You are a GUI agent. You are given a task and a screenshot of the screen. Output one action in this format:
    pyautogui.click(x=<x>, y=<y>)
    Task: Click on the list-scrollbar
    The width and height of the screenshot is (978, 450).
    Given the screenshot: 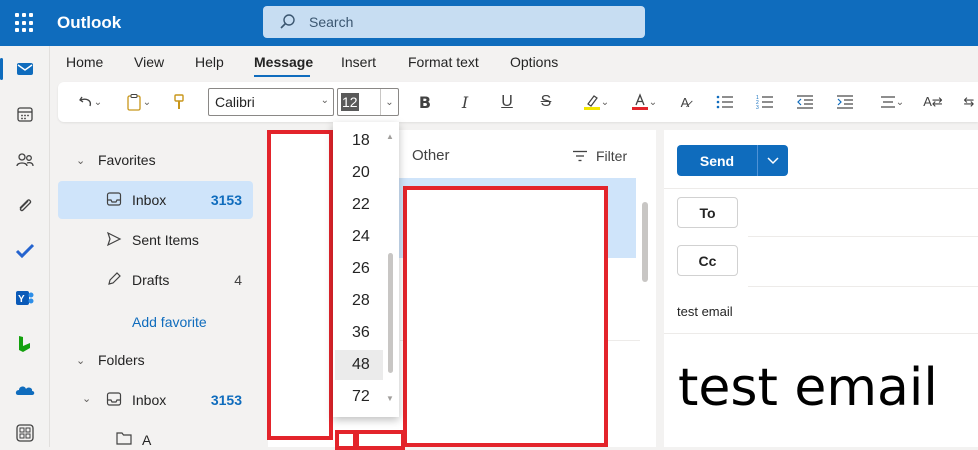 What is the action you would take?
    pyautogui.click(x=645, y=242)
    